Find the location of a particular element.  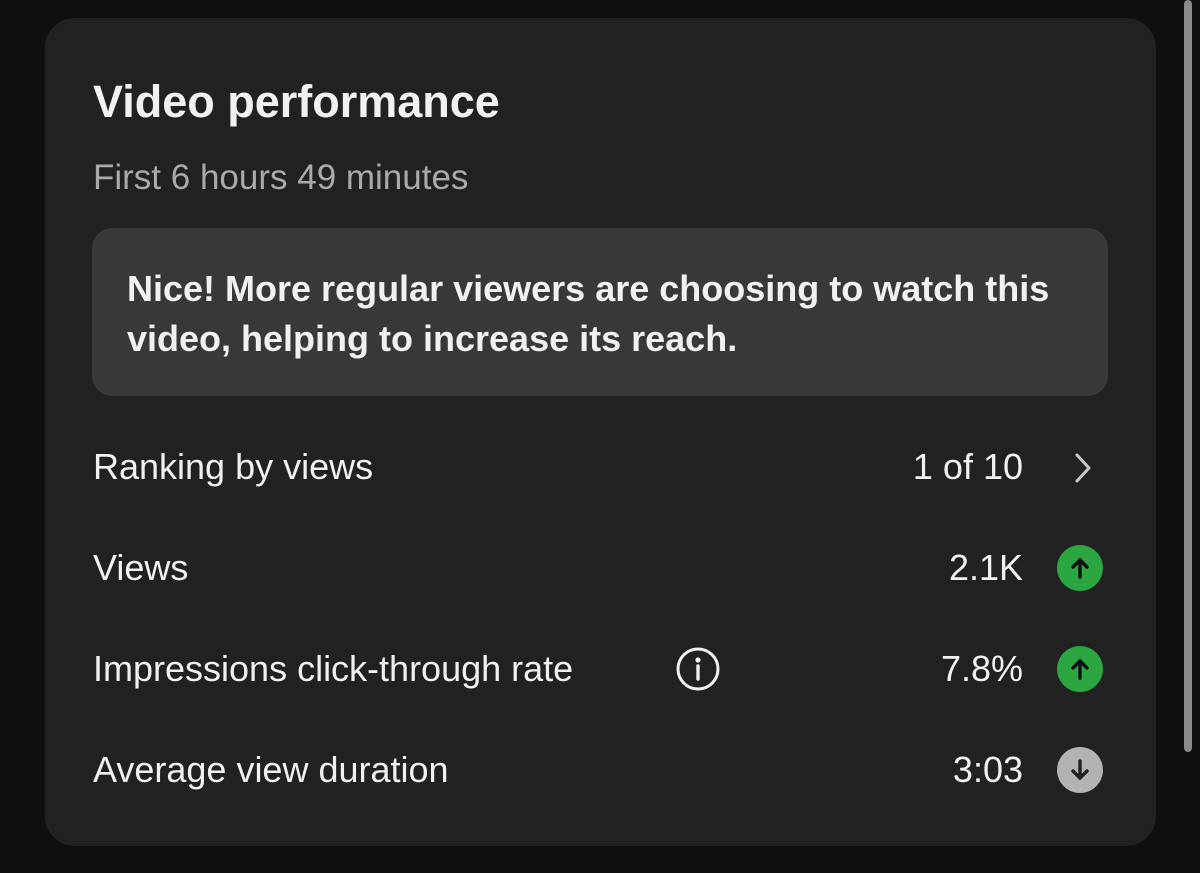

metric-row-ranking: Ranking by views 1 of 10 is located at coordinates (600, 468).